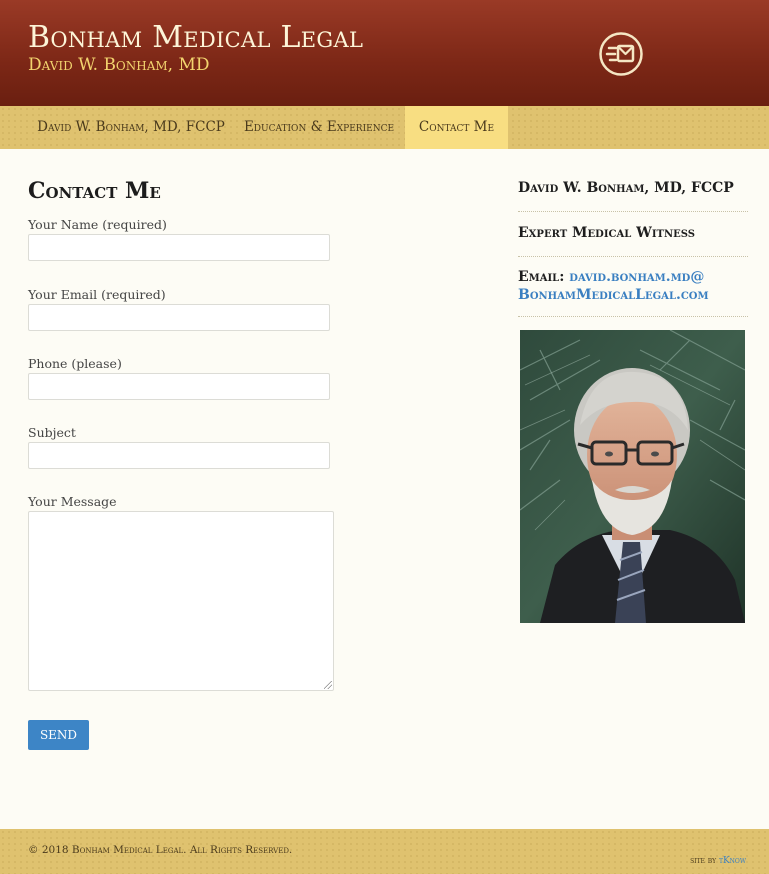  What do you see at coordinates (97, 294) in the screenshot?
I see `email-label: Your Email (required)` at bounding box center [97, 294].